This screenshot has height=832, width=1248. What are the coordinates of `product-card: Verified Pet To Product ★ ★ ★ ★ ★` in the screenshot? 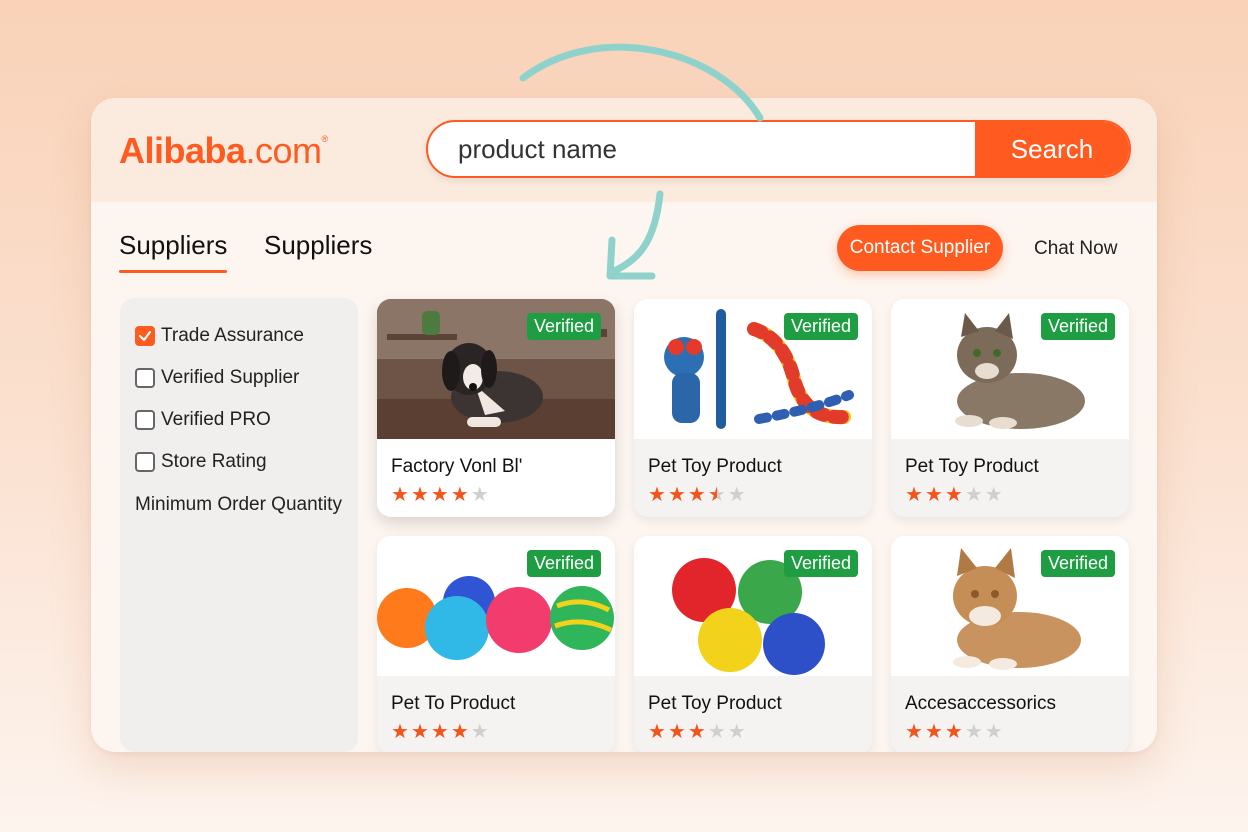 It's located at (496, 644).